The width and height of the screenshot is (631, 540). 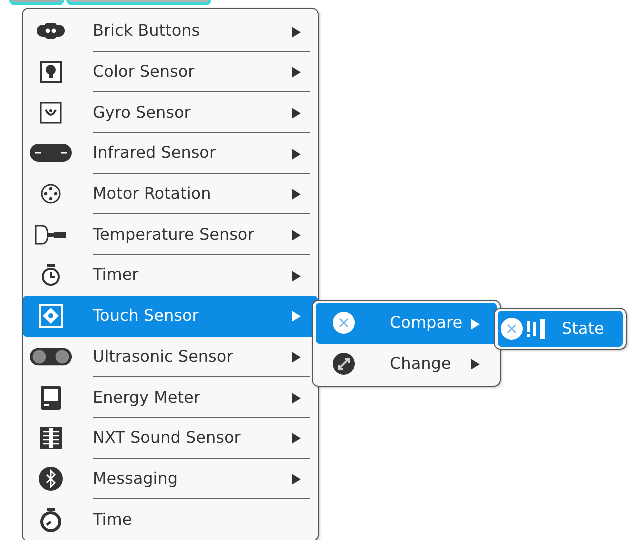 What do you see at coordinates (170, 357) in the screenshot?
I see `menu-item: Ultrasonic Sensor` at bounding box center [170, 357].